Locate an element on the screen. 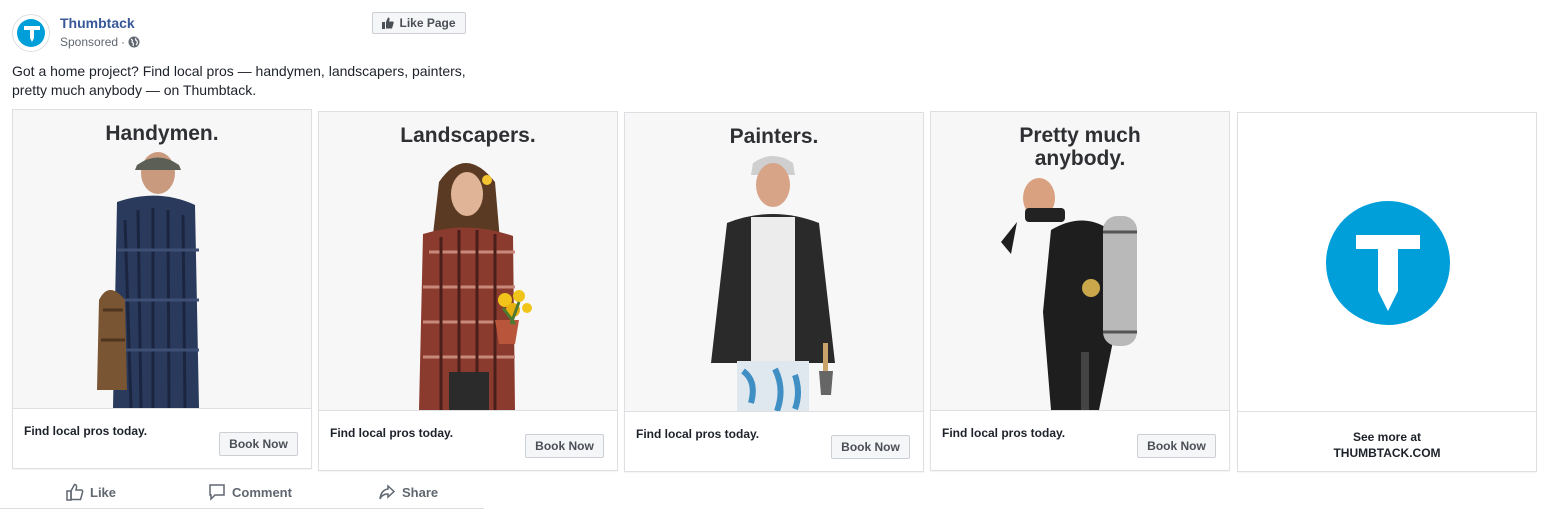  comment-label: Comment is located at coordinates (262, 492).